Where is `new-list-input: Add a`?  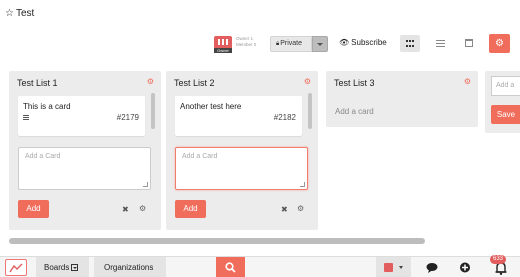 new-list-input: Add a is located at coordinates (505, 86).